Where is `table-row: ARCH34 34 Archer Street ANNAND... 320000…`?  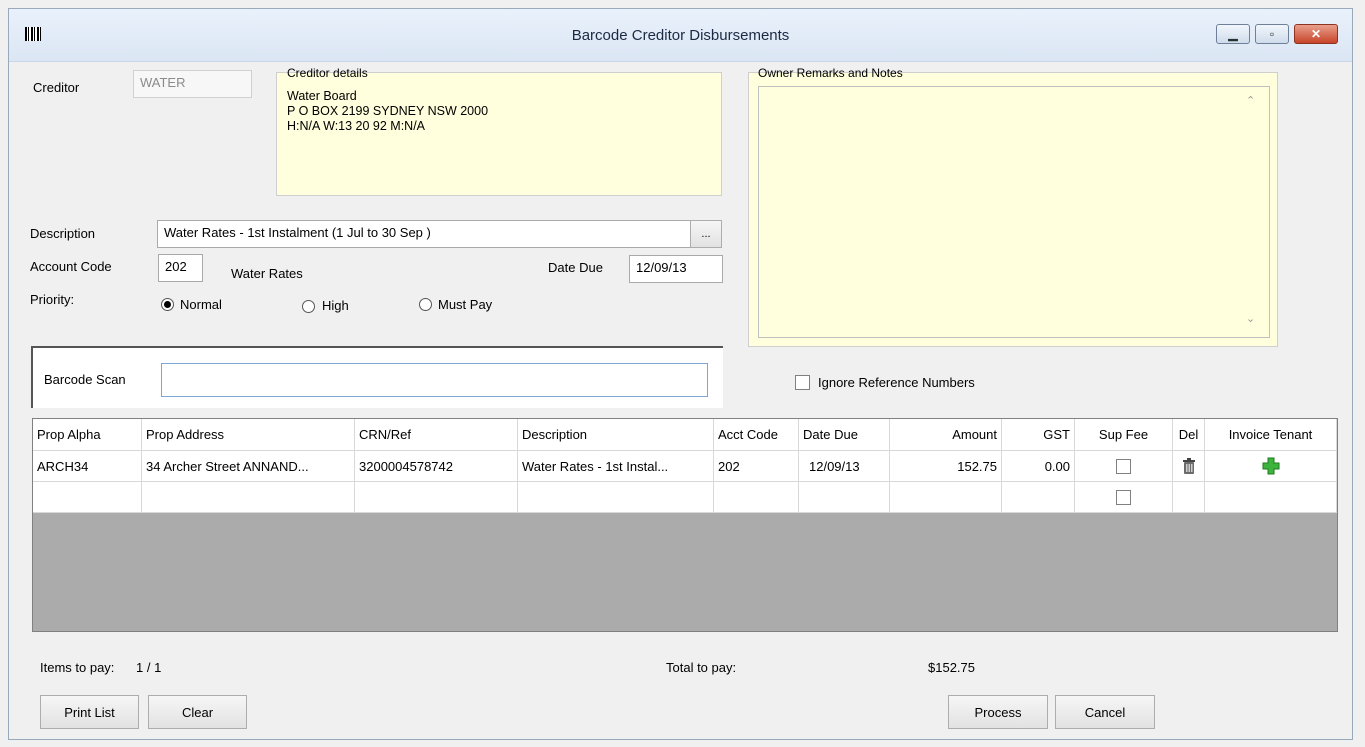 table-row: ARCH34 34 Archer Street ANNAND... 320000… is located at coordinates (685, 466).